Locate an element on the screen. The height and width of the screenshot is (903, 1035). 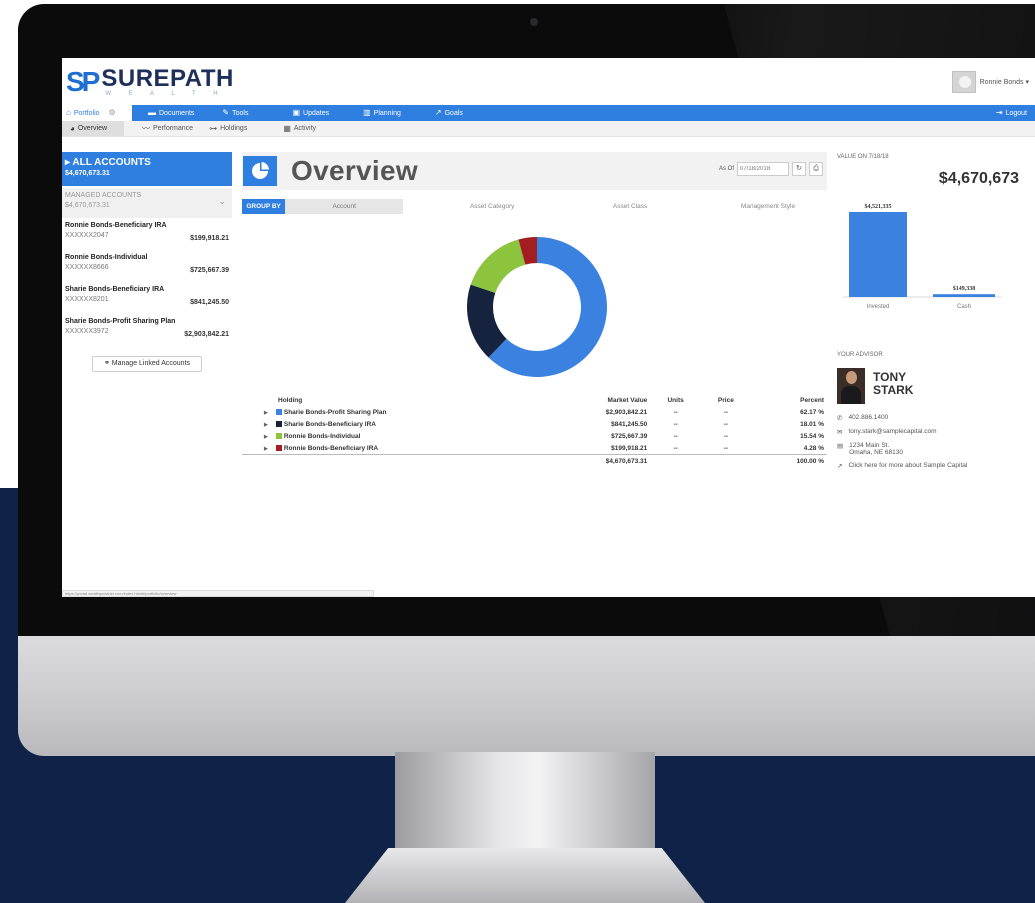
monitor-chin is located at coordinates (526, 696).